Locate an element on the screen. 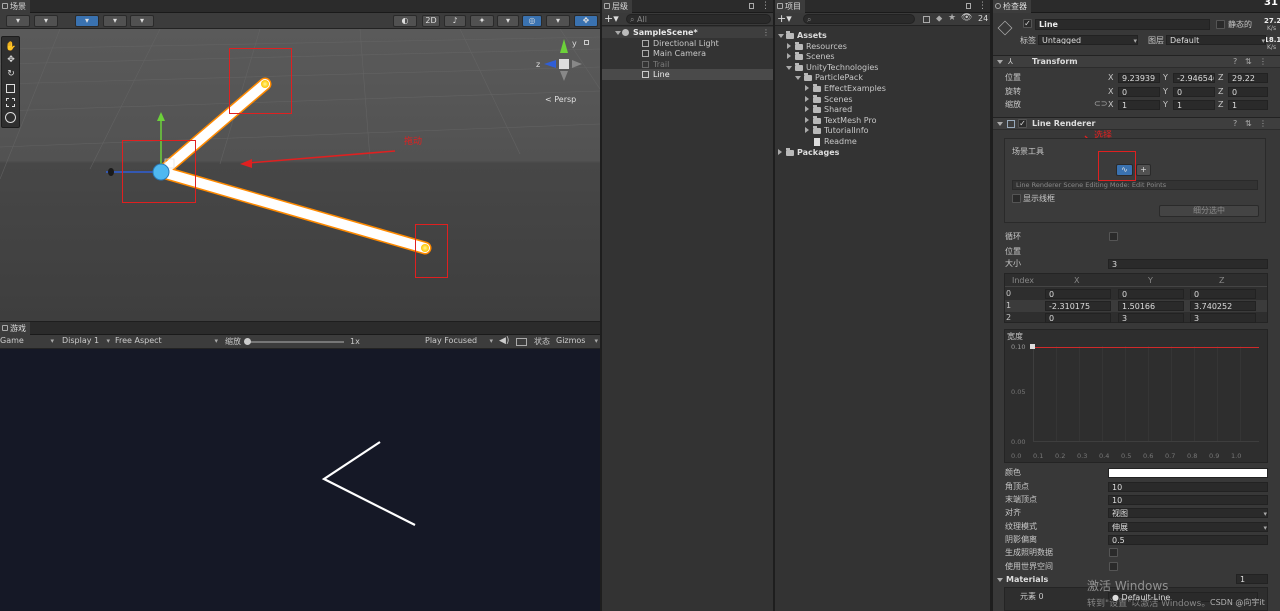 The width and height of the screenshot is (1280, 611). scale-z-field: 1 is located at coordinates (1248, 105).